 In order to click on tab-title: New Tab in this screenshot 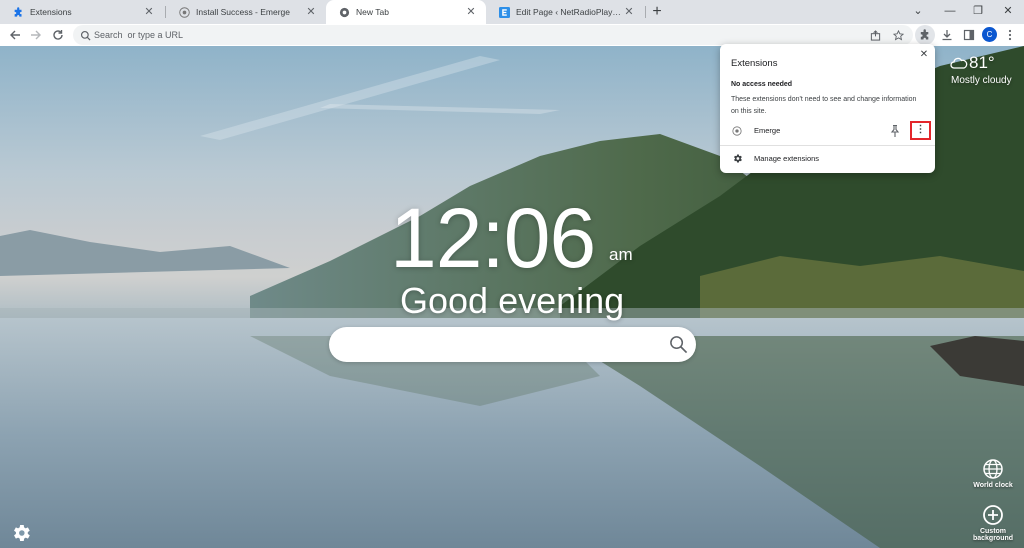, I will do `click(372, 12)`.